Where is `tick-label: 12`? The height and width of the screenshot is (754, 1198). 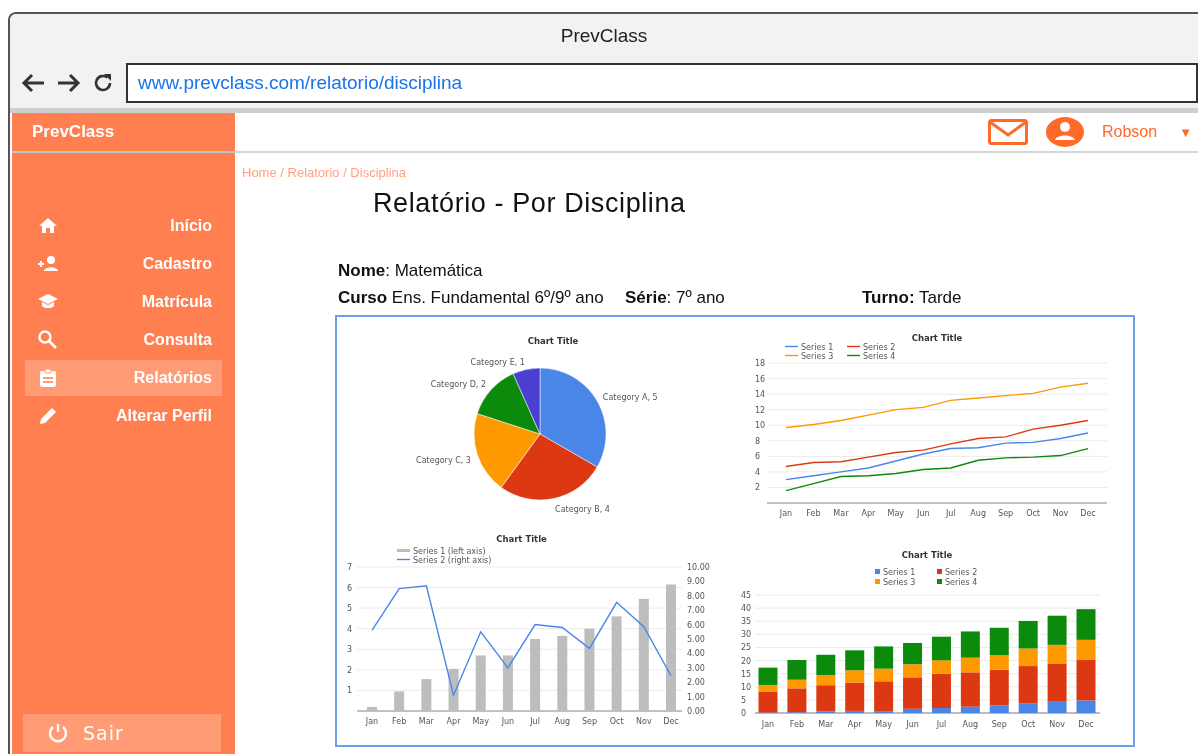
tick-label: 12 is located at coordinates (760, 410).